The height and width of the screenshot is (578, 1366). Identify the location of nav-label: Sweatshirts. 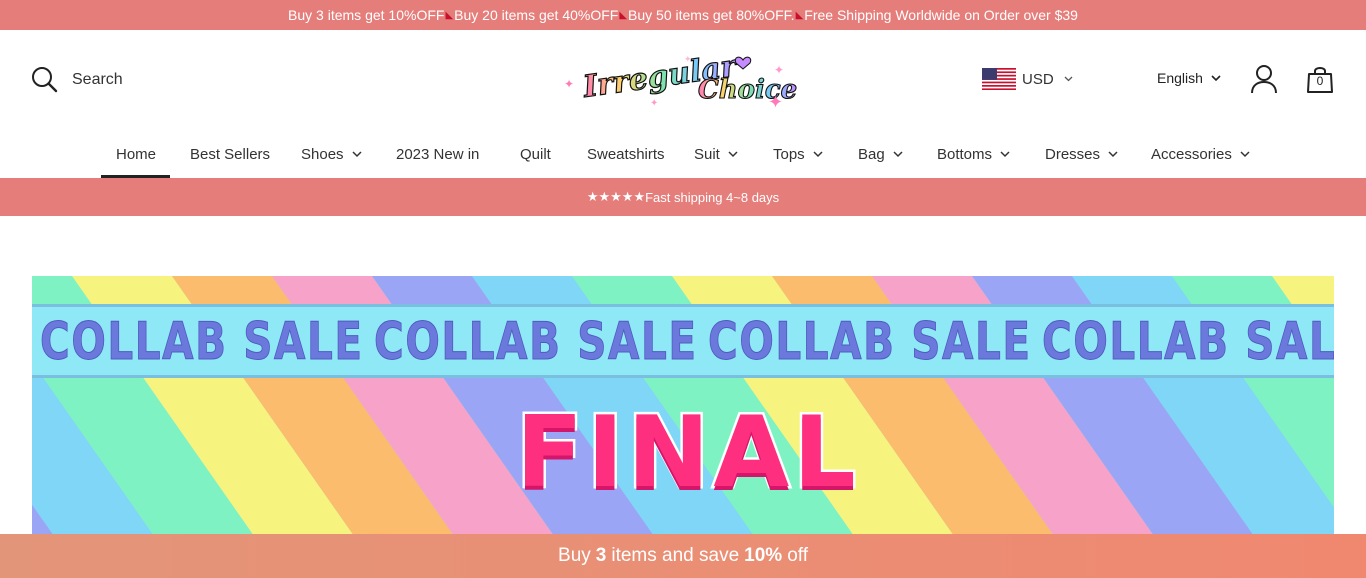
(626, 154).